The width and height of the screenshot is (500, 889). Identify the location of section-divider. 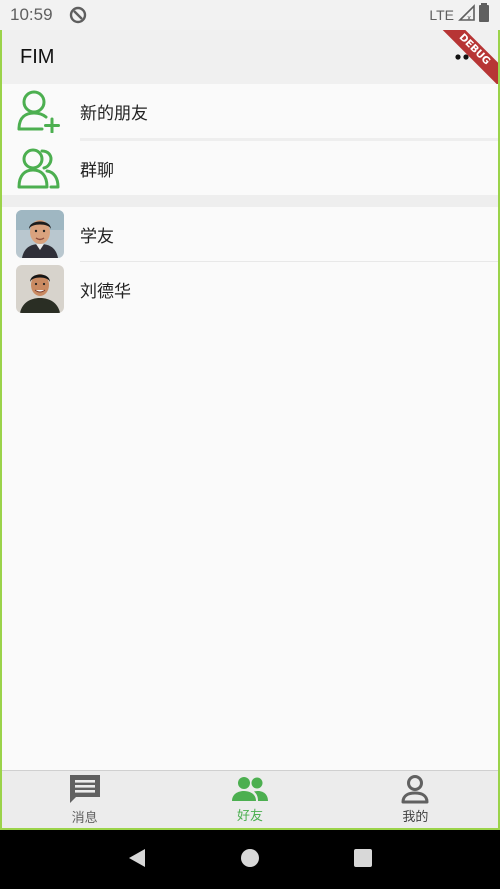
(250, 201).